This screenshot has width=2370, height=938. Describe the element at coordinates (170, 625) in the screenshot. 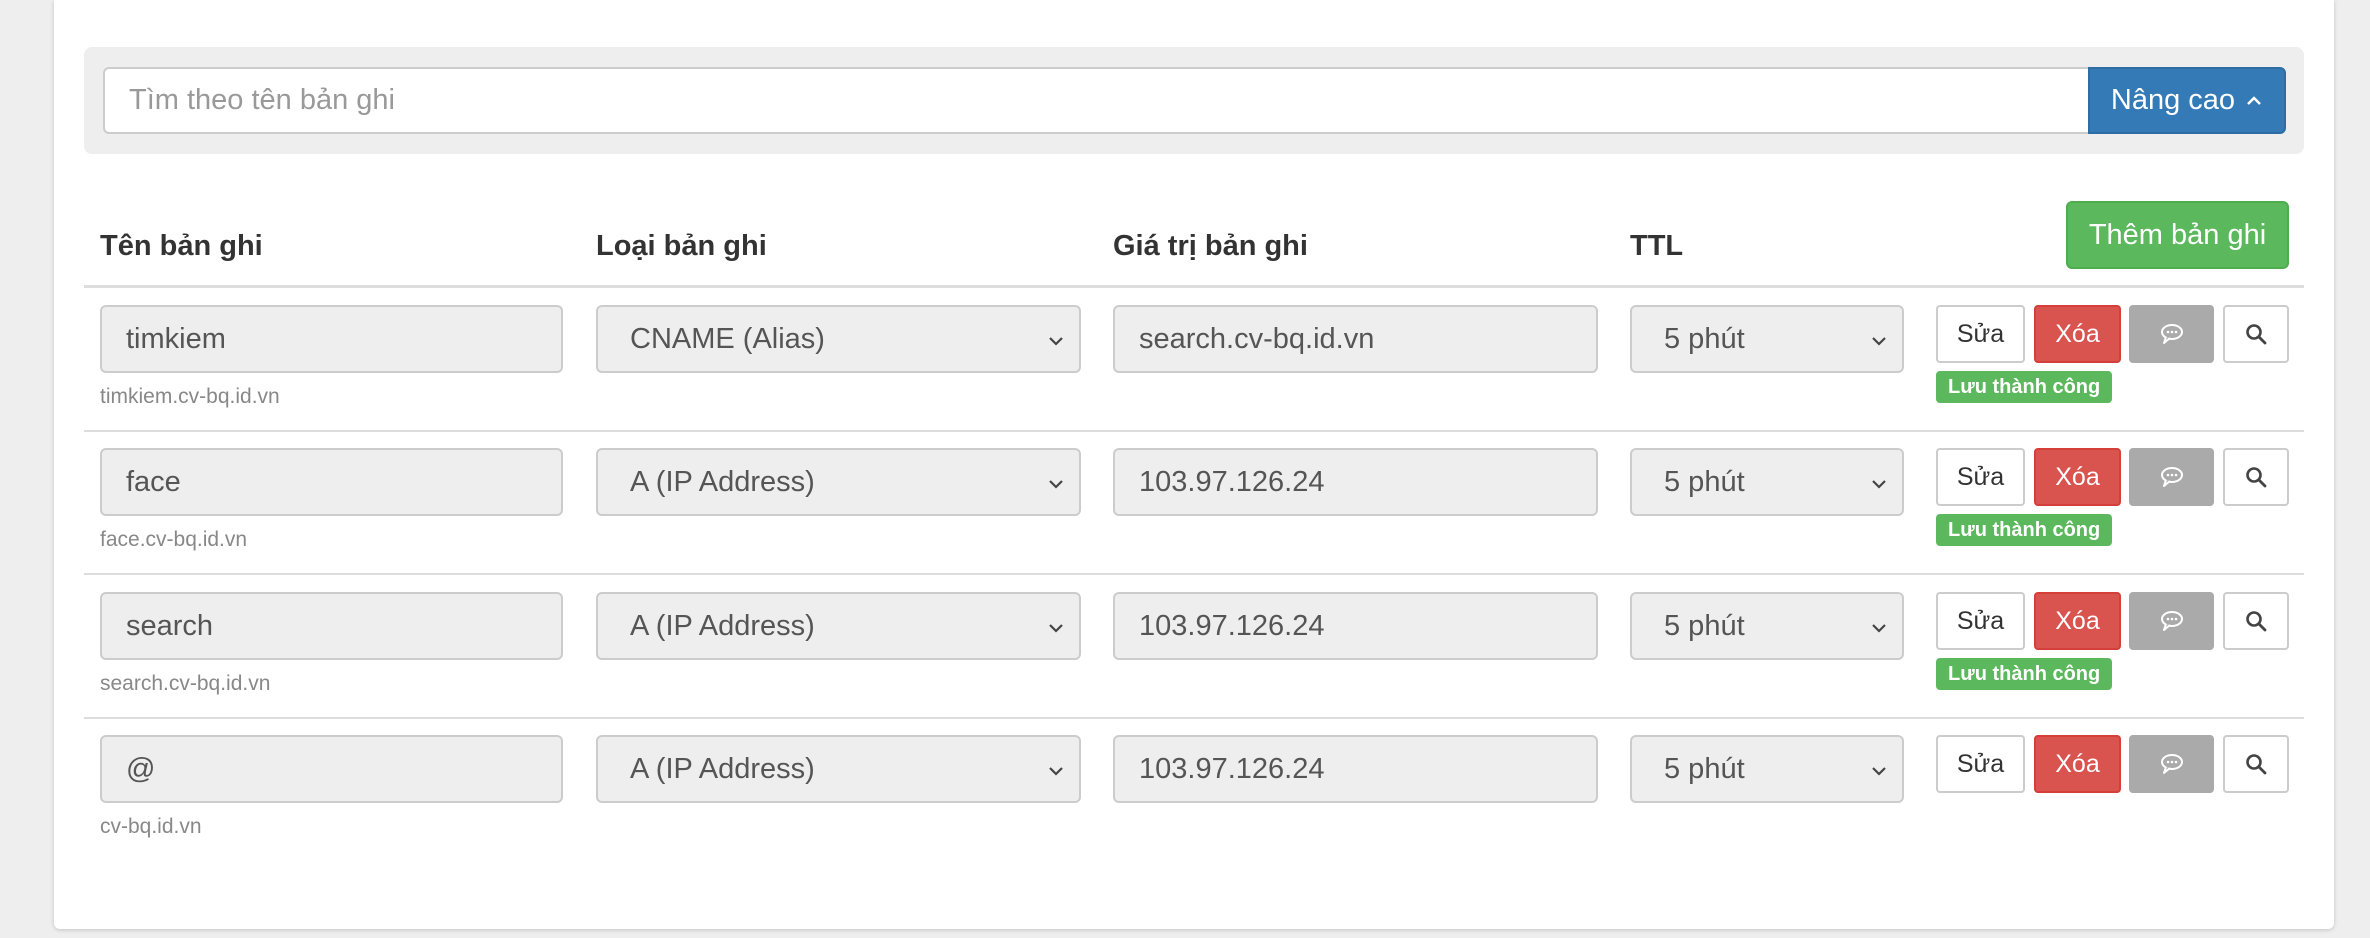

I see `record-name-value: search` at that location.